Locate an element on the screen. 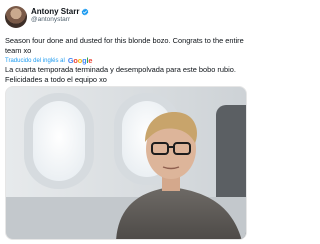  avatar is located at coordinates (16, 17).